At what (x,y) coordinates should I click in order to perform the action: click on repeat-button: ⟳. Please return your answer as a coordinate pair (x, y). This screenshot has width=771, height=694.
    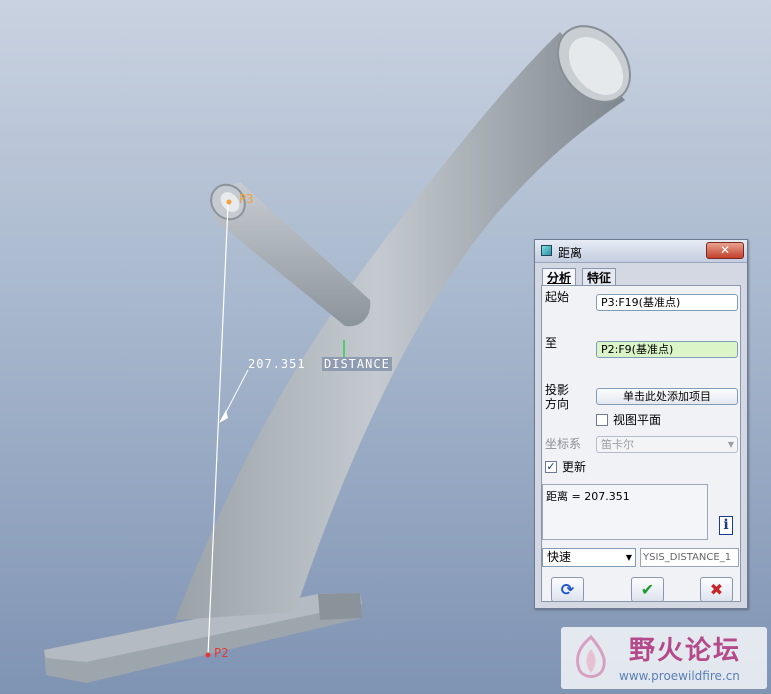
    Looking at the image, I should click on (567, 589).